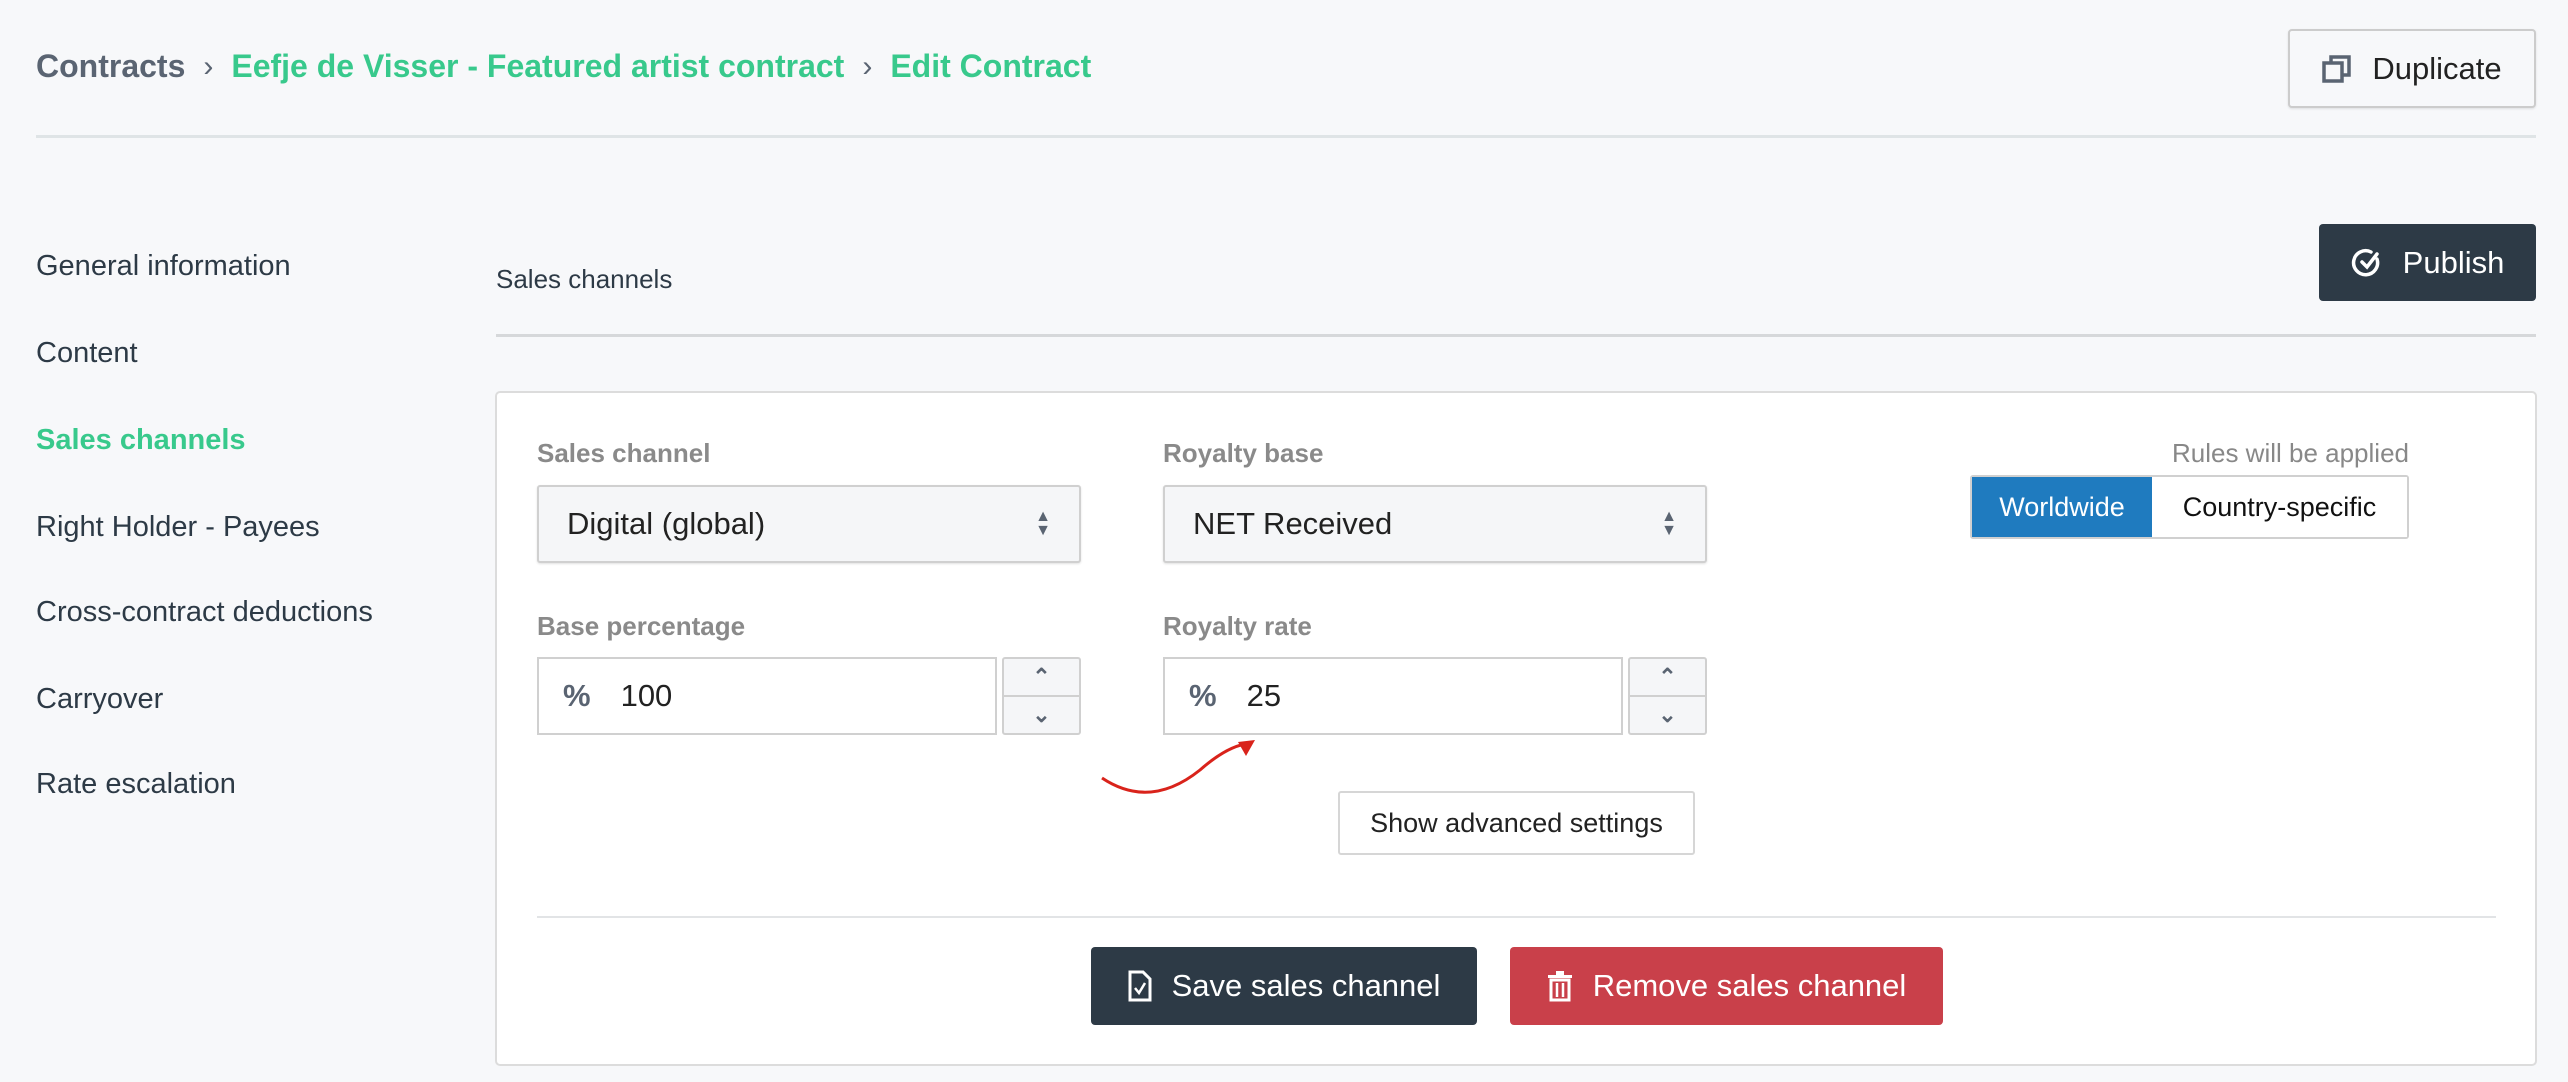 This screenshot has width=2568, height=1082. I want to click on save-label: Save sales channel, so click(1306, 985).